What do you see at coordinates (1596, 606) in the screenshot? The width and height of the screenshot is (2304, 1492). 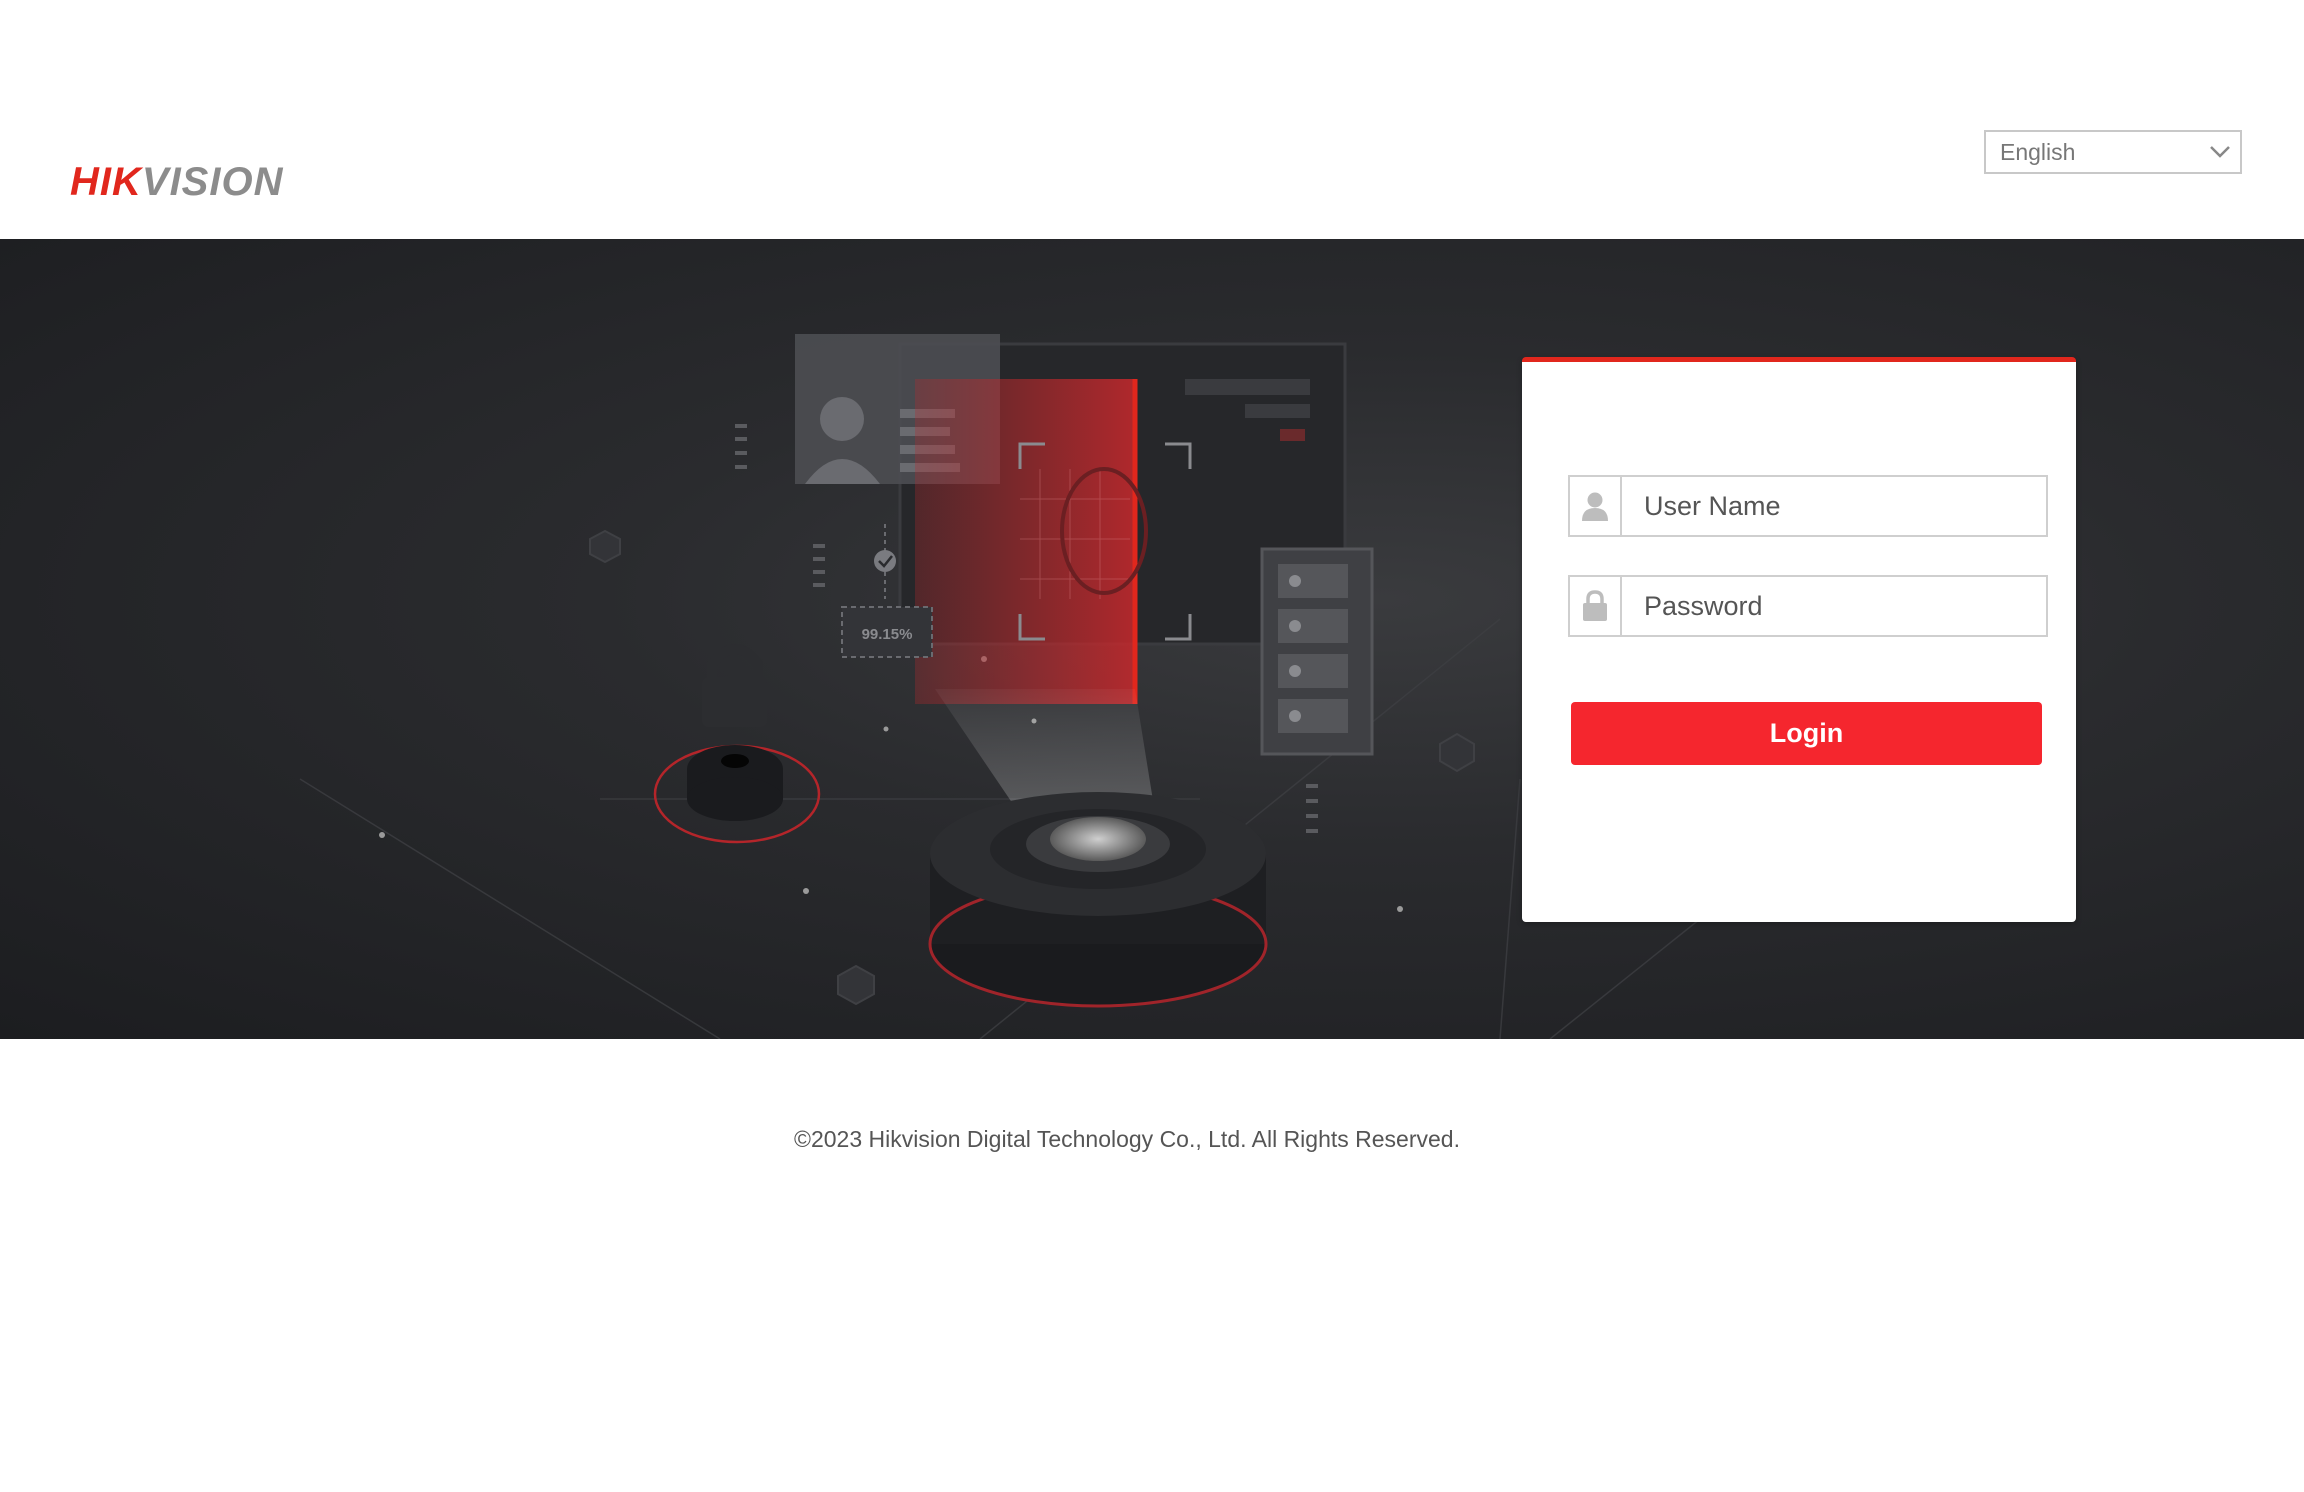 I see `lock-icon` at bounding box center [1596, 606].